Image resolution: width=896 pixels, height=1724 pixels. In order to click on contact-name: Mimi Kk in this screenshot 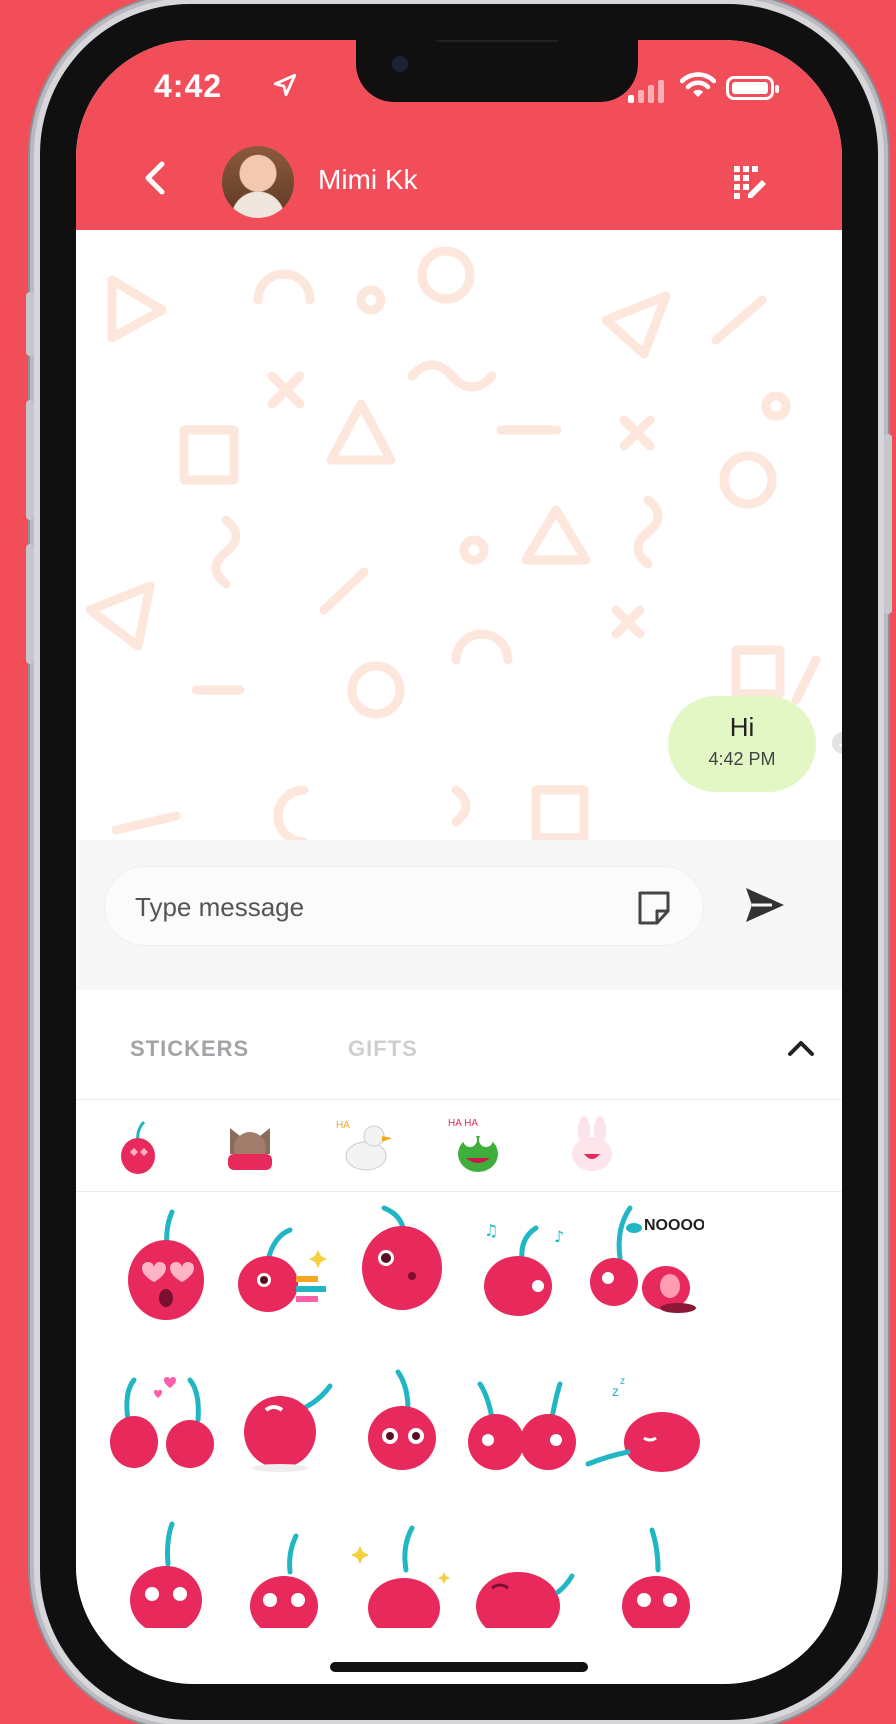, I will do `click(368, 180)`.